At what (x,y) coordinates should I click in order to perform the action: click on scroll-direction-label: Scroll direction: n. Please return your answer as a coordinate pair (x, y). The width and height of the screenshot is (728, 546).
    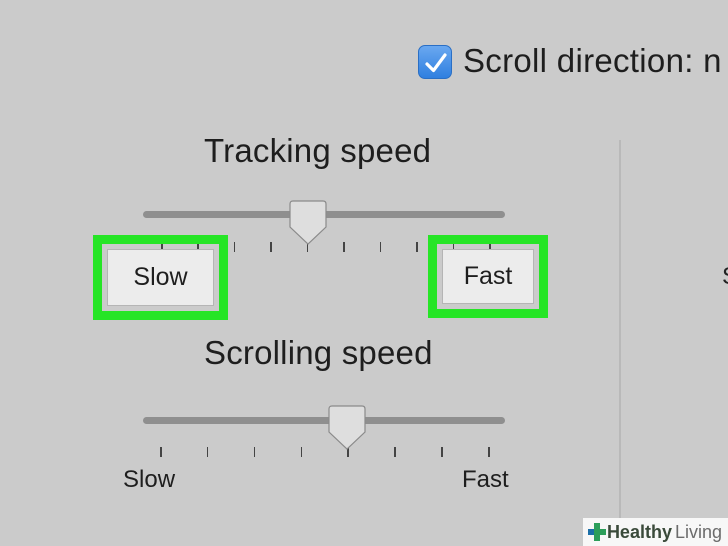
    Looking at the image, I should click on (592, 60).